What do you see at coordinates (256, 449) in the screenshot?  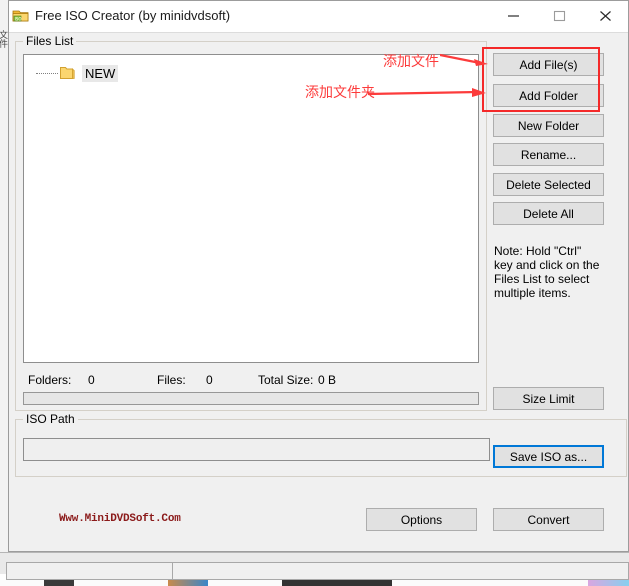 I see `iso-path-input` at bounding box center [256, 449].